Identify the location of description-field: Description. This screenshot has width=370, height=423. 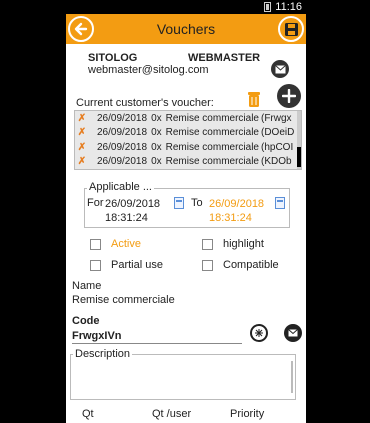
(183, 374).